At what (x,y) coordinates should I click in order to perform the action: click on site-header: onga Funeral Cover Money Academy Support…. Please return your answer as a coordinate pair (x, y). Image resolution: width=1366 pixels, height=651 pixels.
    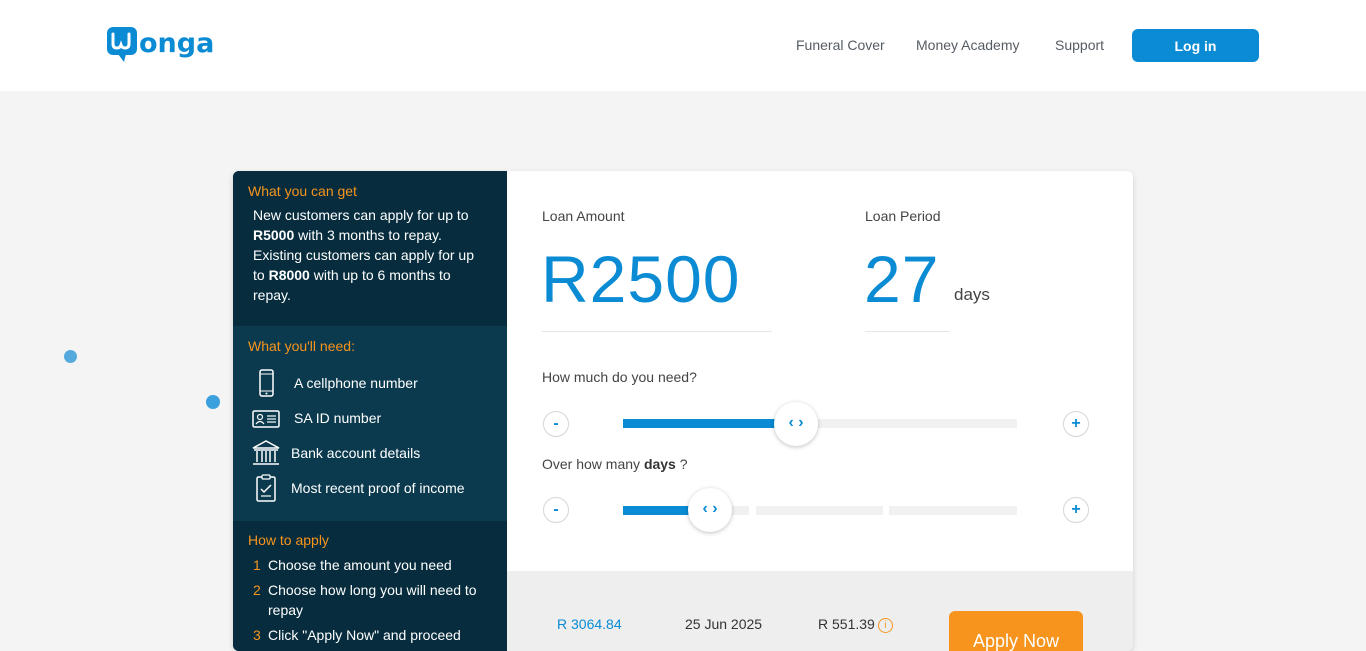
    Looking at the image, I should click on (683, 45).